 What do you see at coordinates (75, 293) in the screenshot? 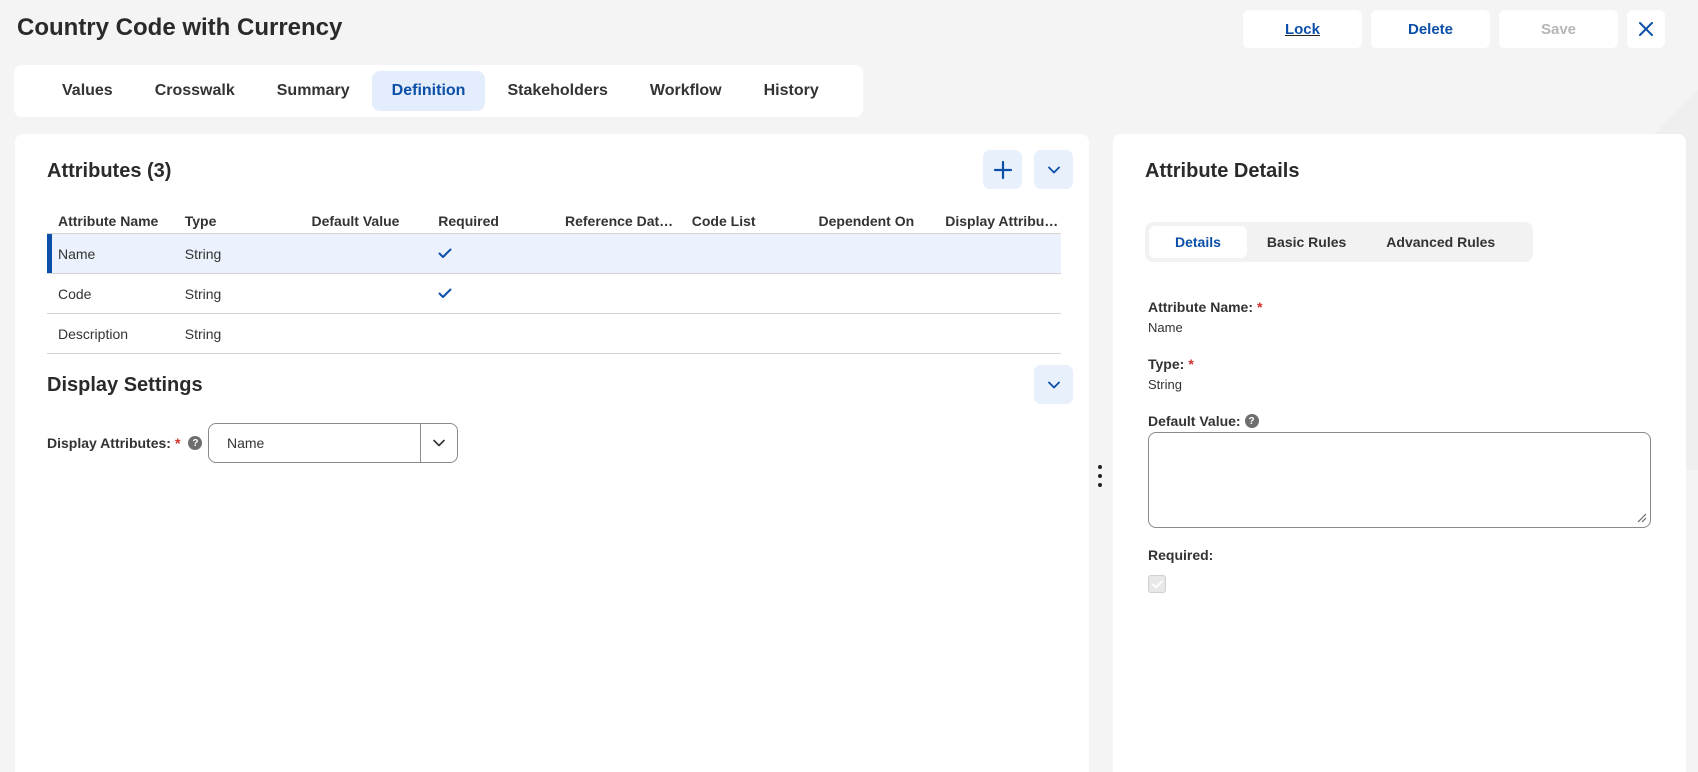
I see `attribute-name-cell: Code` at bounding box center [75, 293].